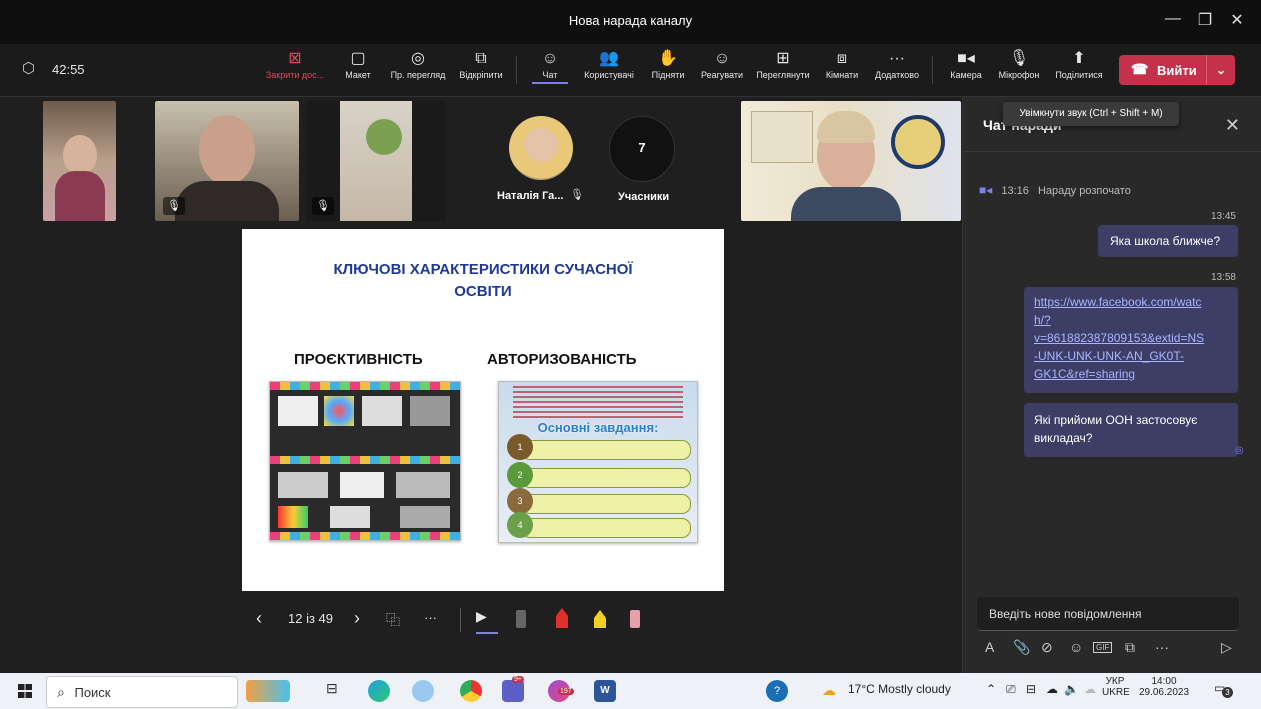  I want to click on teams-icon: 9+, so click(513, 689).